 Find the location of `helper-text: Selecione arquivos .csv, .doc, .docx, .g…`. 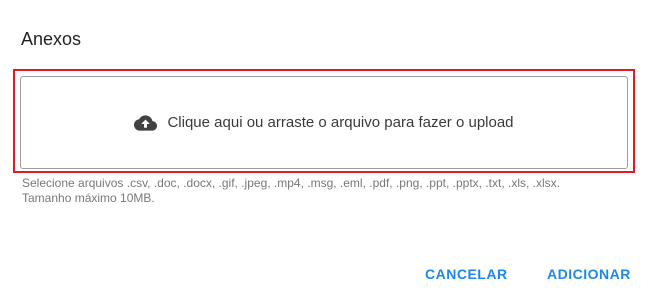

helper-text: Selecione arquivos .csv, .doc, .docx, .g… is located at coordinates (327, 191).